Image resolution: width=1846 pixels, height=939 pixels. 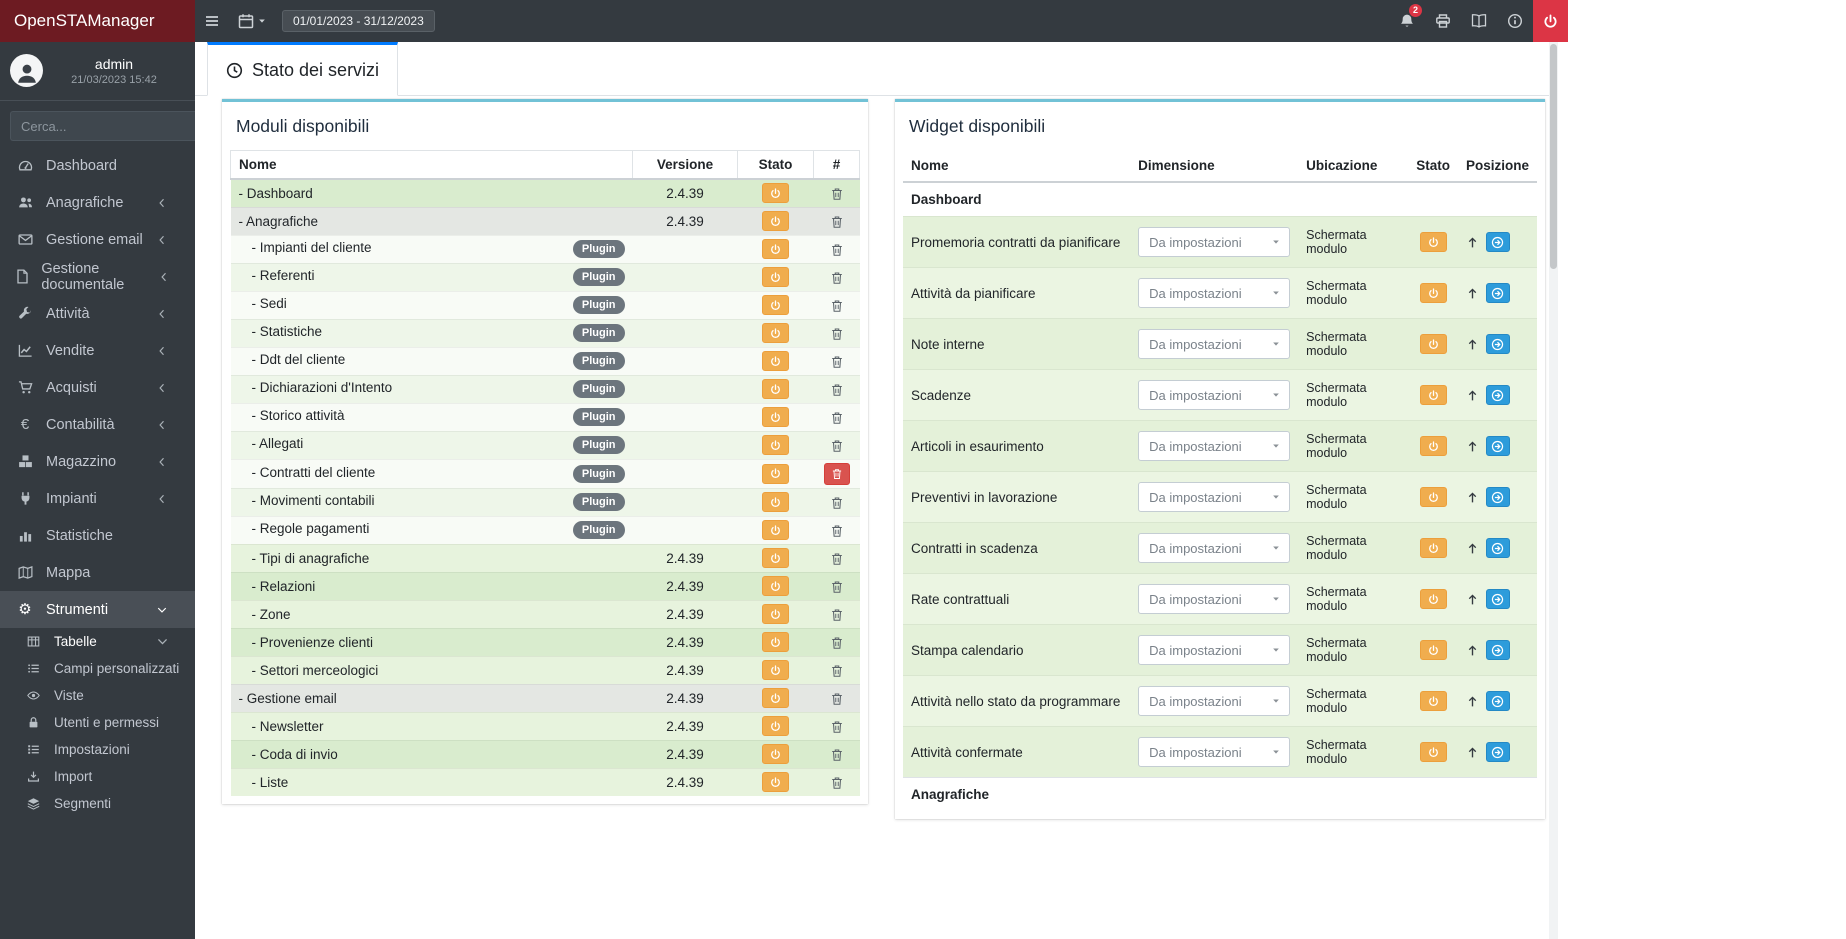 I want to click on sidebar-item-magazzino: Magazzino, so click(x=97, y=461).